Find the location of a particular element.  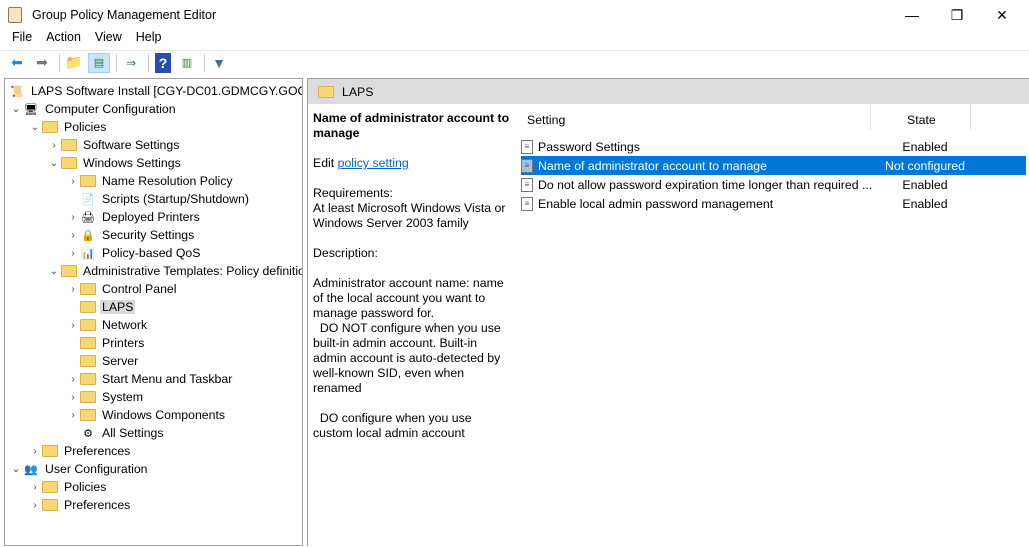

filter-icon: ▼ is located at coordinates (219, 63).